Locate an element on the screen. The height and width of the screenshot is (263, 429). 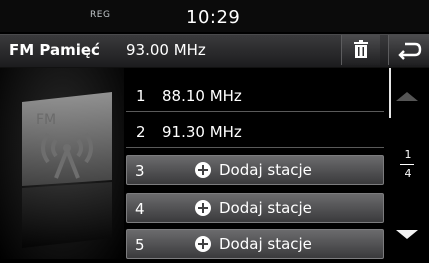
preset-row-5: 5 Dodaj stacje is located at coordinates (255, 244).